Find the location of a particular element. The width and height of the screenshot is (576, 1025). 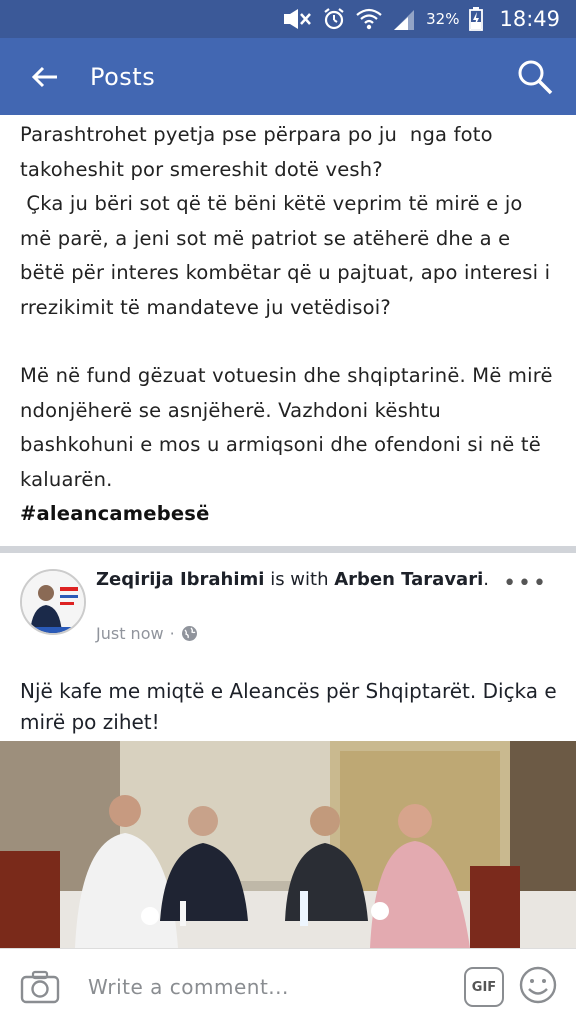

tagged-suffix: . is located at coordinates (486, 579).